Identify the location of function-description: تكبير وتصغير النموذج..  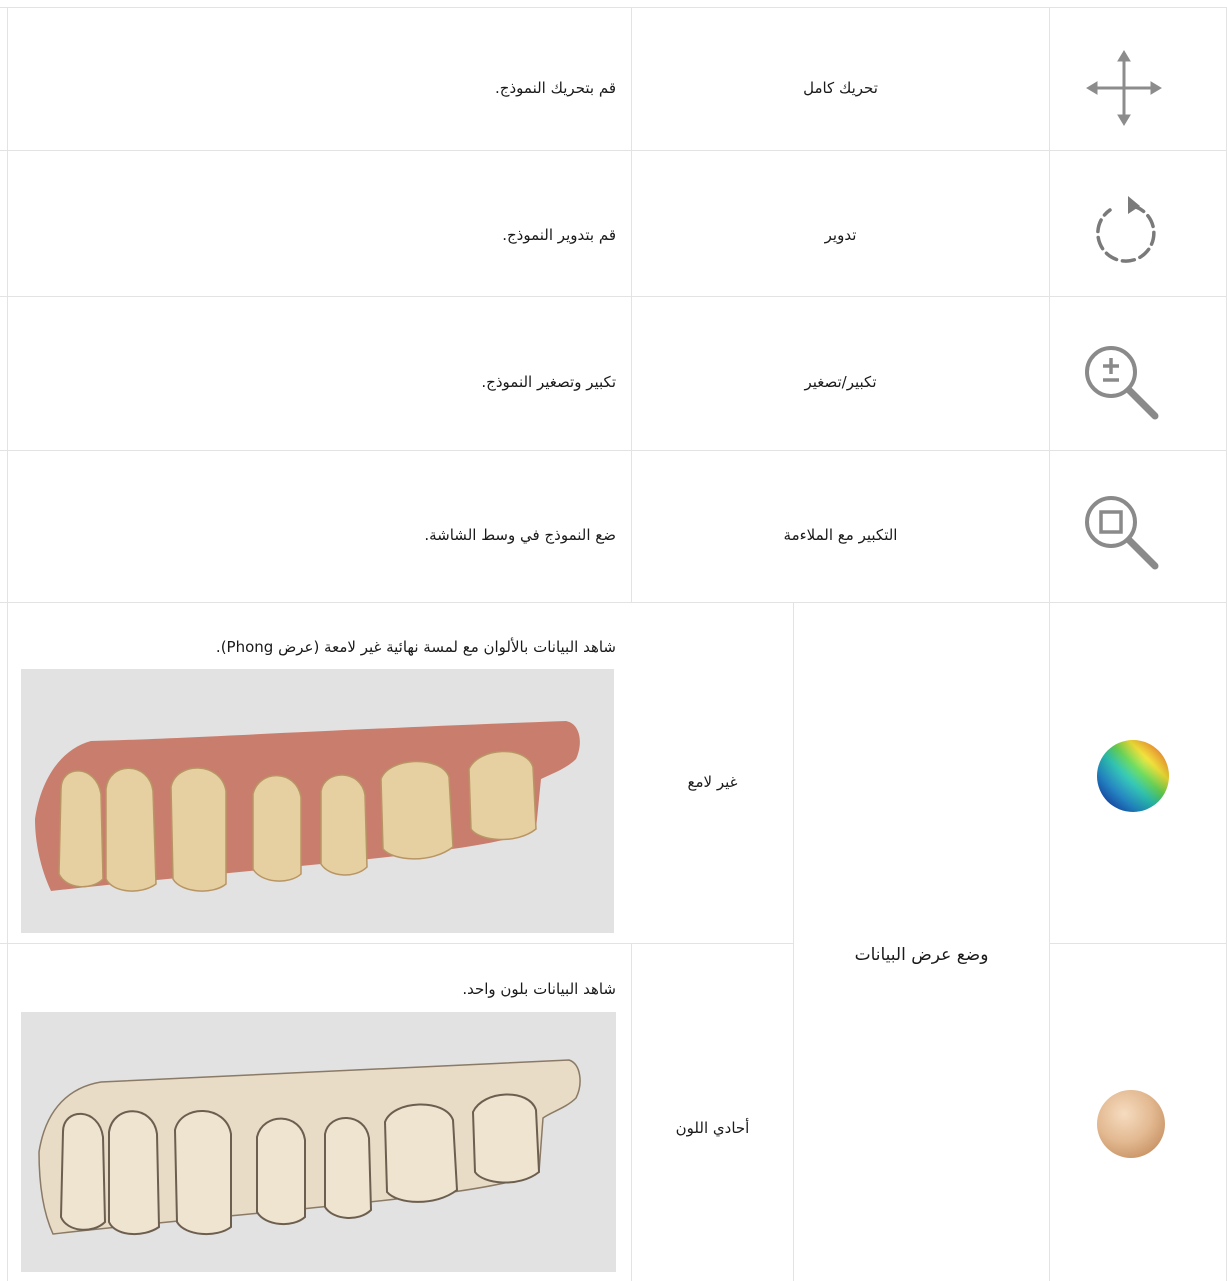
(548, 382).